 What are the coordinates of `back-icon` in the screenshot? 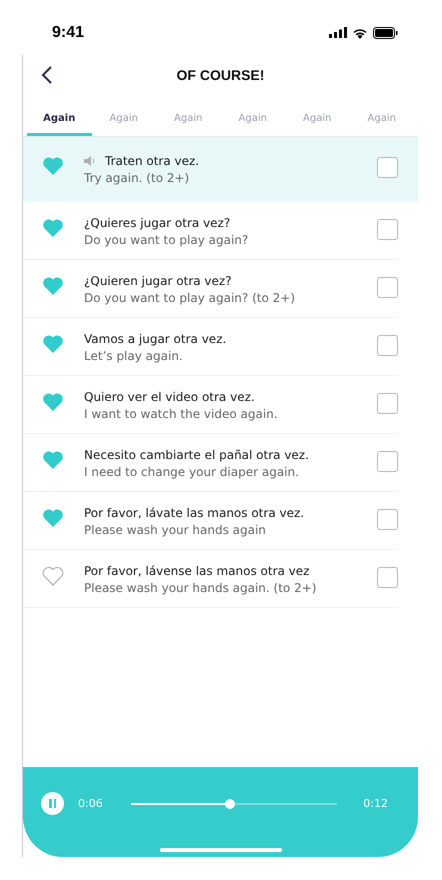 It's located at (47, 75).